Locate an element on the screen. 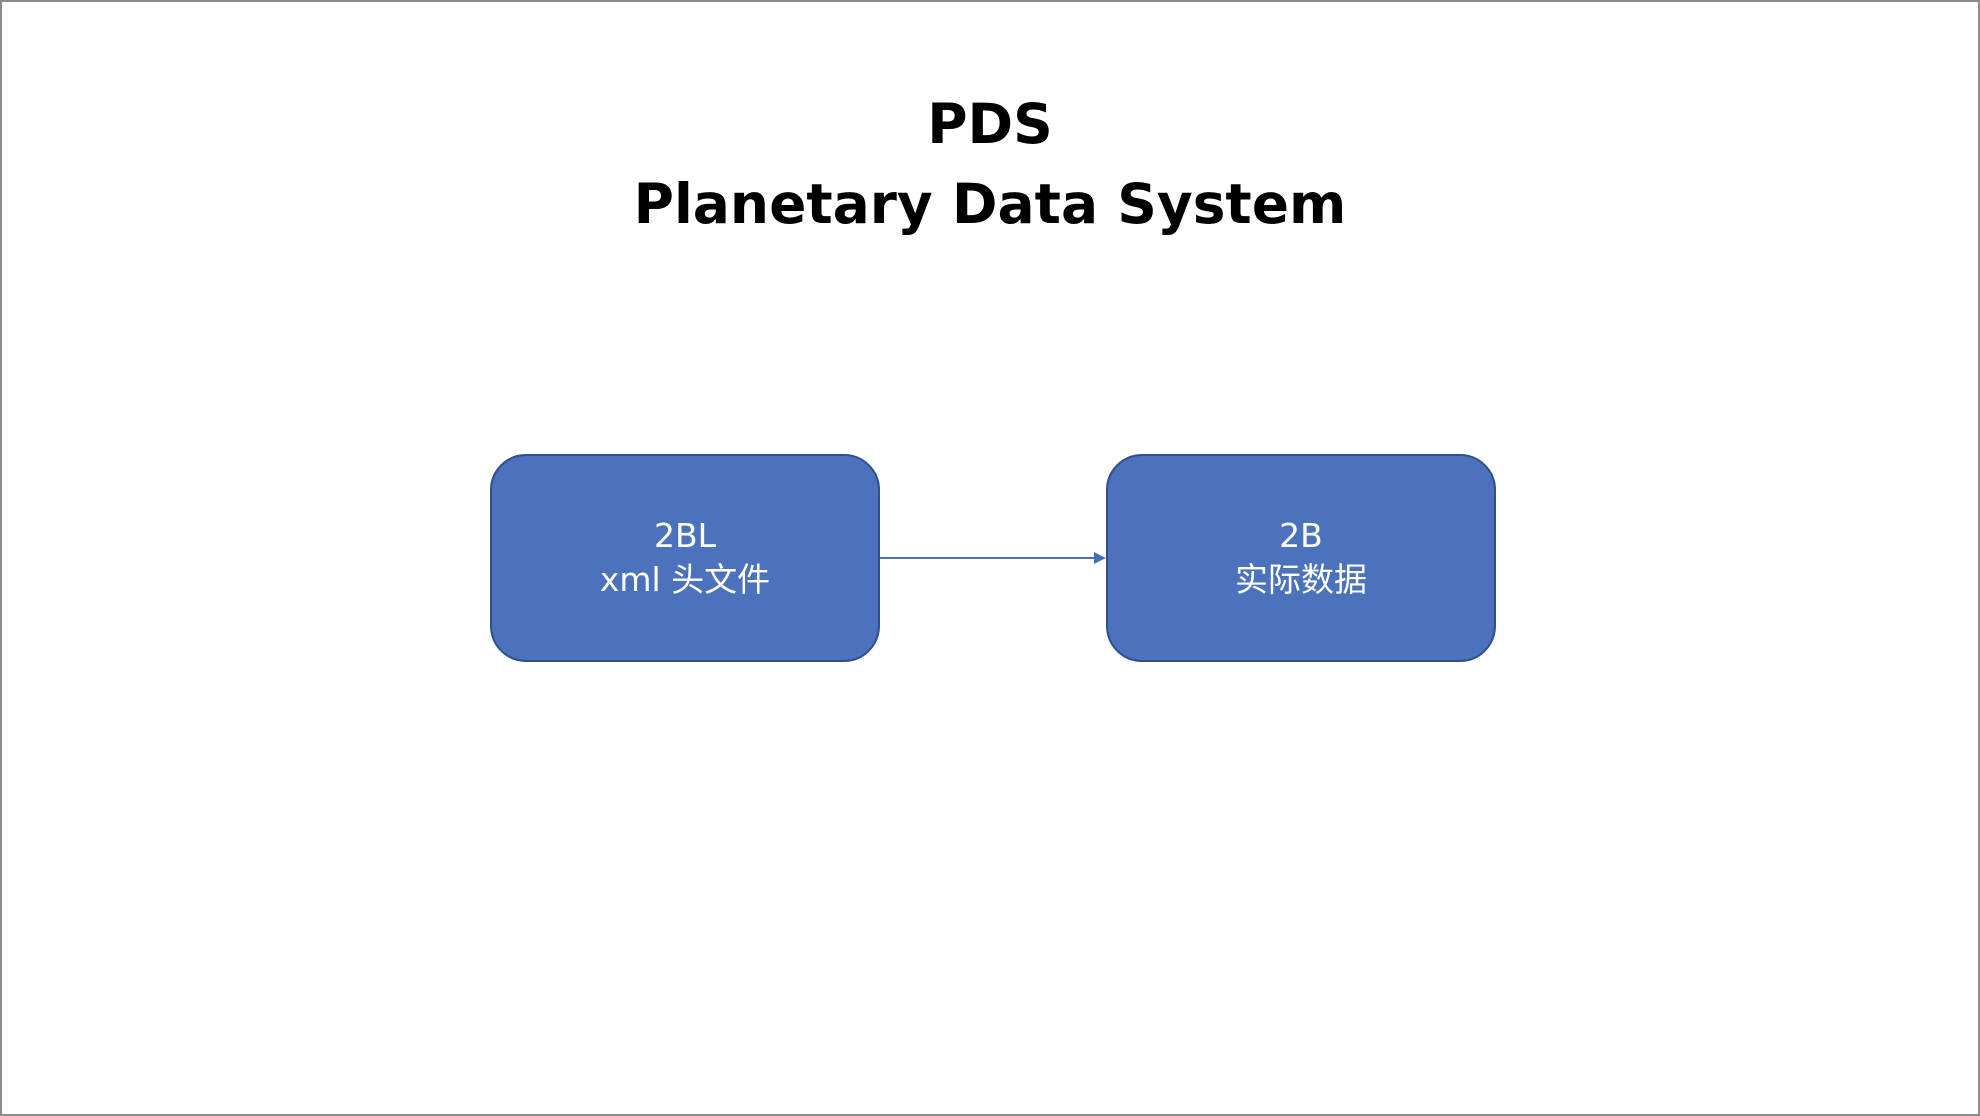  title-line-full-name: Planetary Data System is located at coordinates (990, 204).